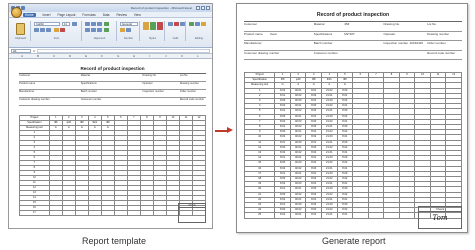 This screenshot has width=475, height=250. Describe the element at coordinates (389, 33) in the screenshot. I see `meta-label: Operator` at that location.